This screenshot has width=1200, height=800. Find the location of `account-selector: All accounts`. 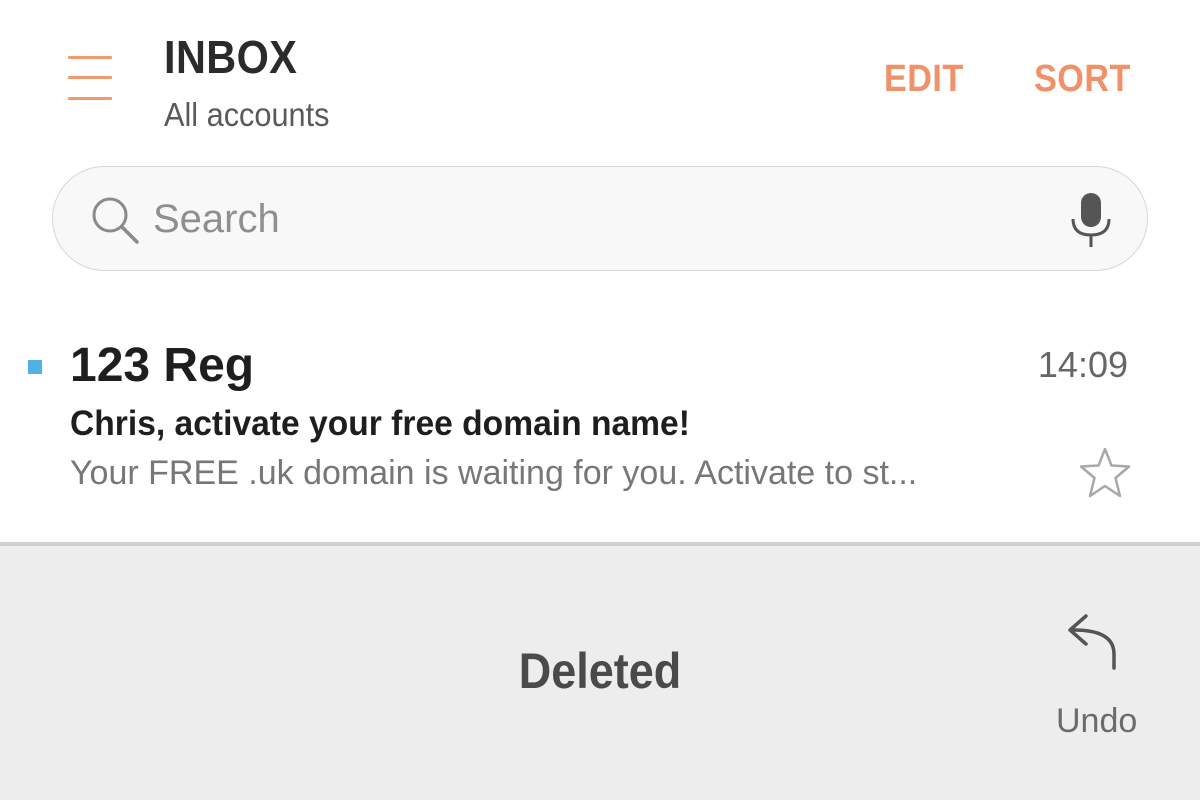

account-selector: All accounts is located at coordinates (246, 115).